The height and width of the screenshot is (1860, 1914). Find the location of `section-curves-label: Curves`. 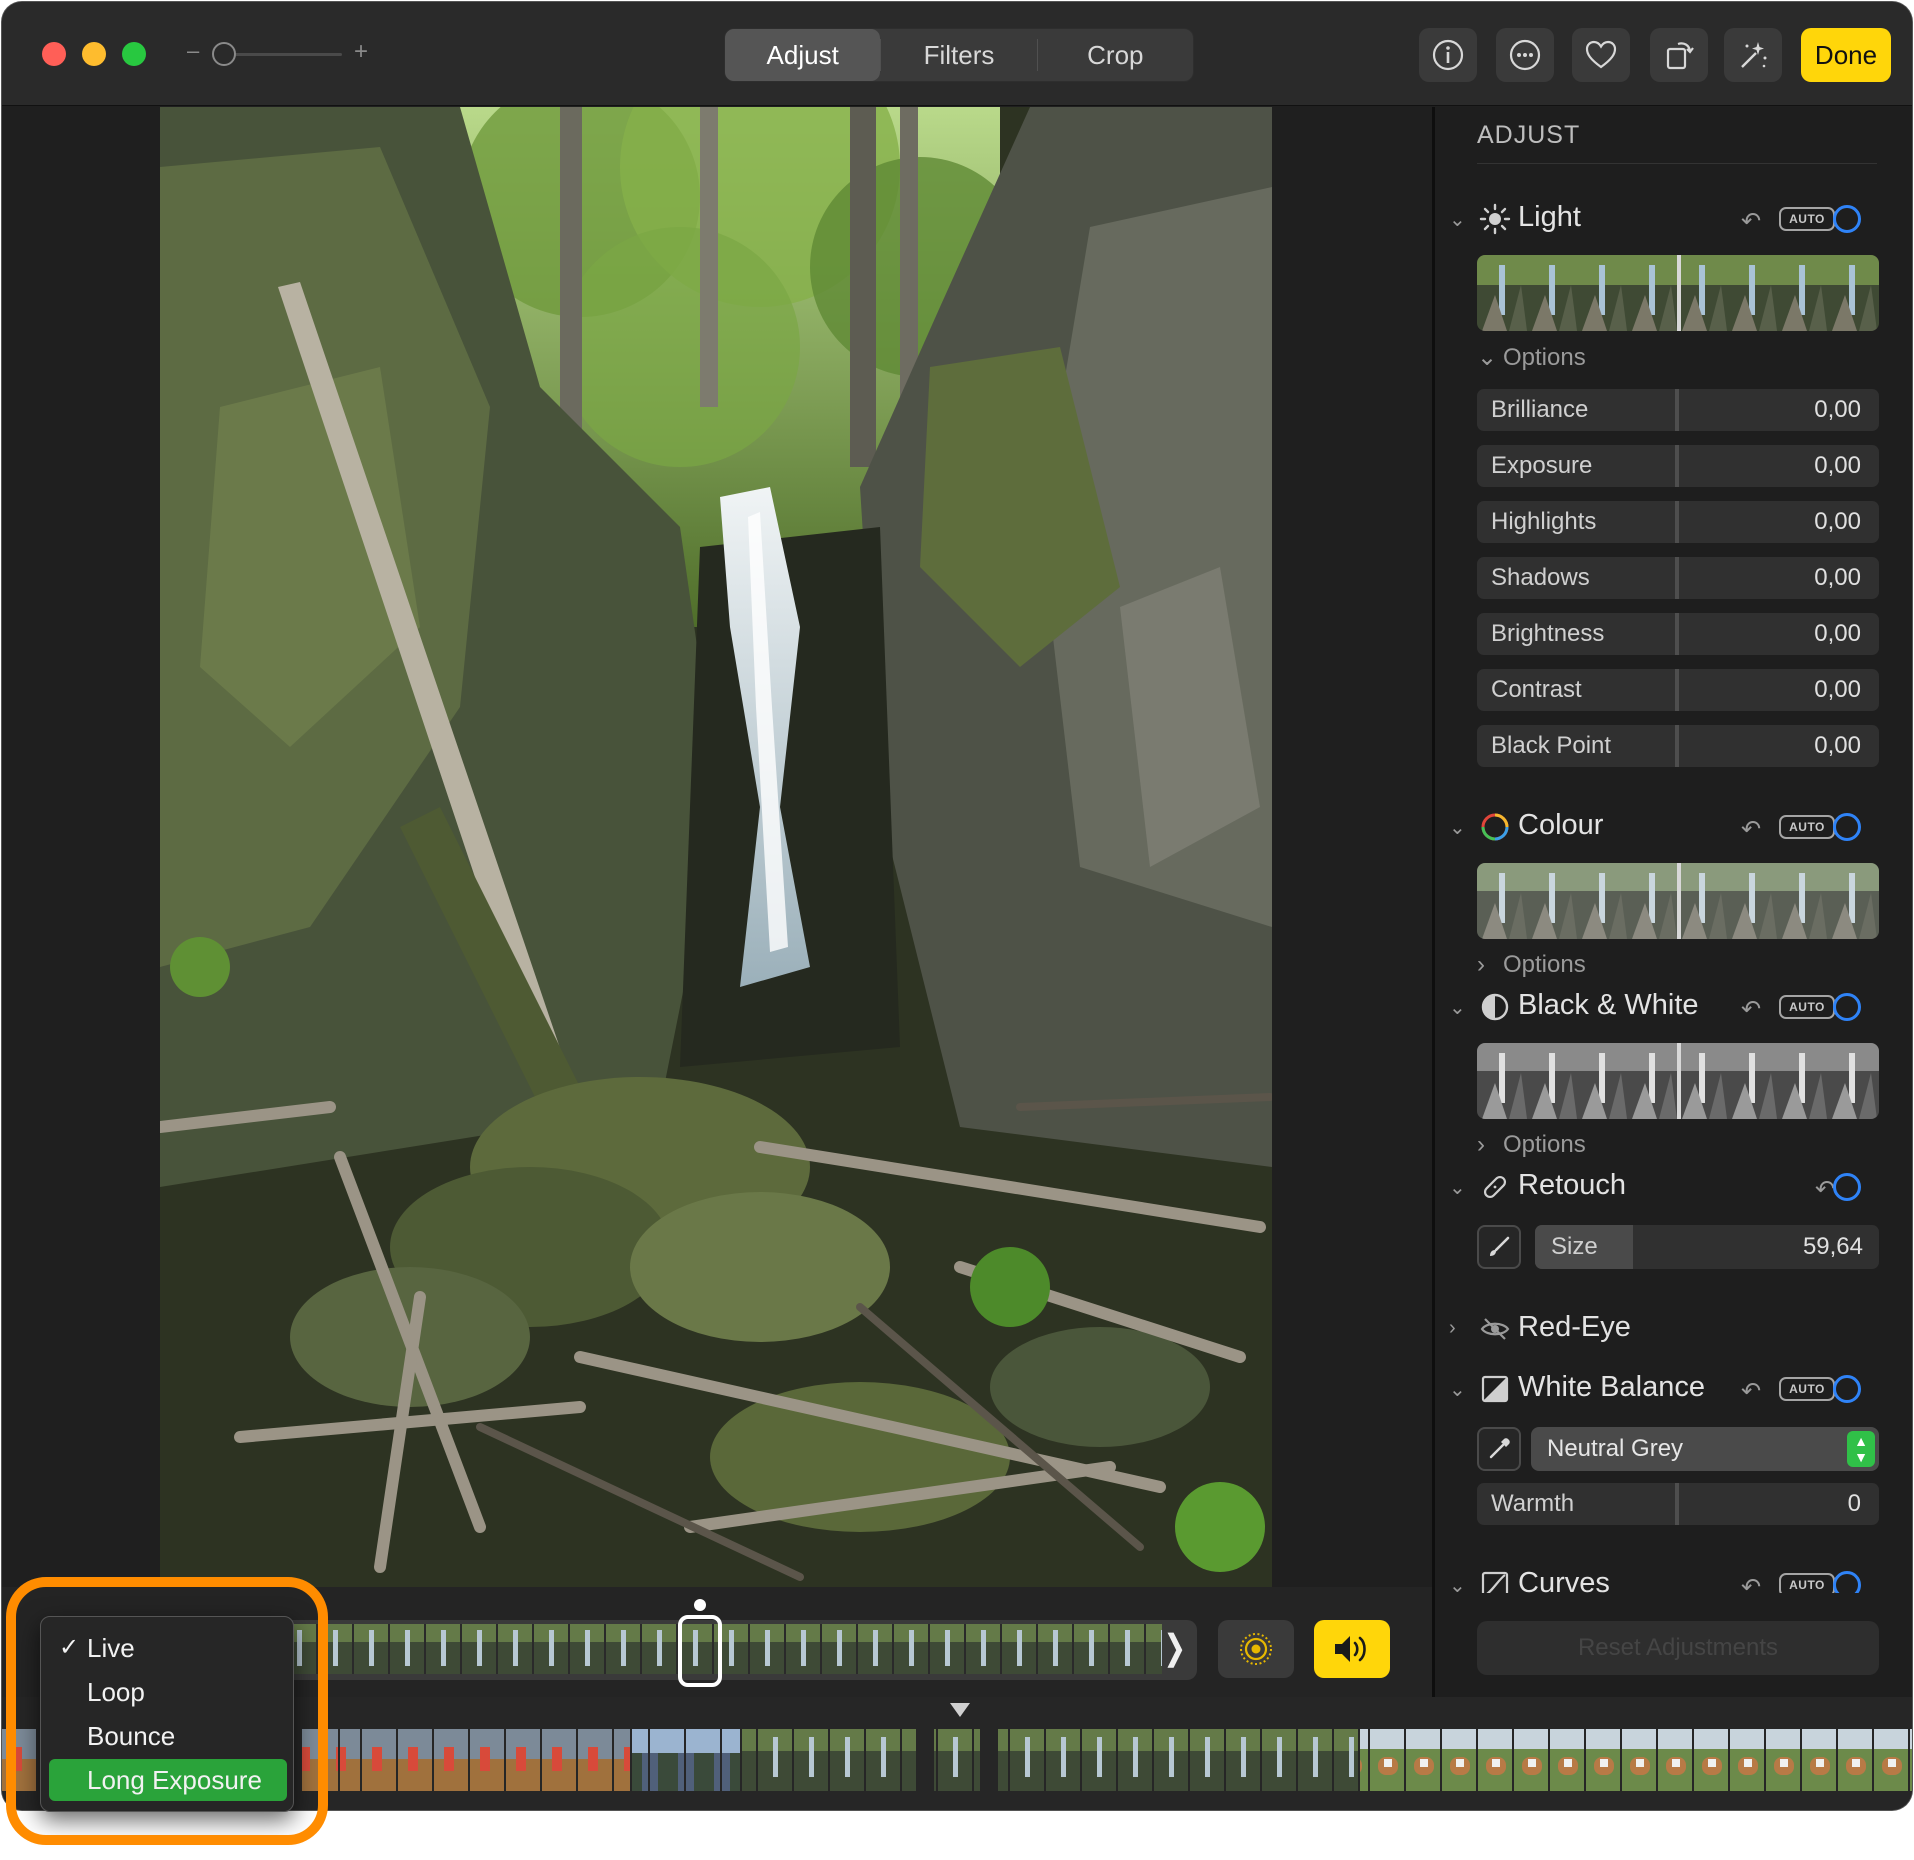

section-curves-label: Curves is located at coordinates (1564, 1580).